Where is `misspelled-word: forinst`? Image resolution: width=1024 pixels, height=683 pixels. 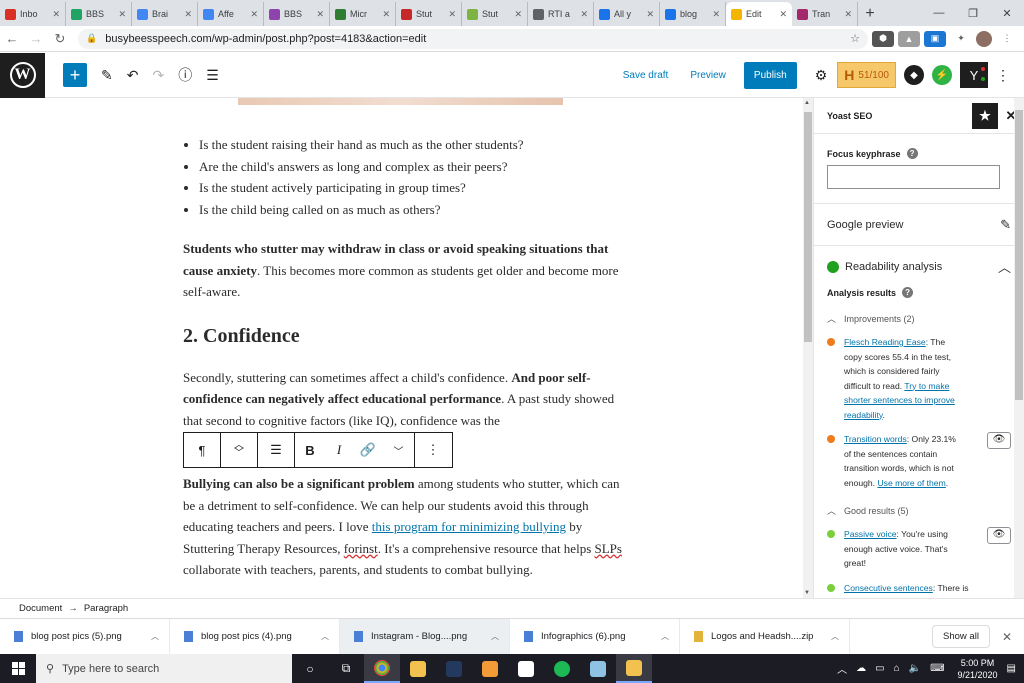 misspelled-word: forinst is located at coordinates (361, 548).